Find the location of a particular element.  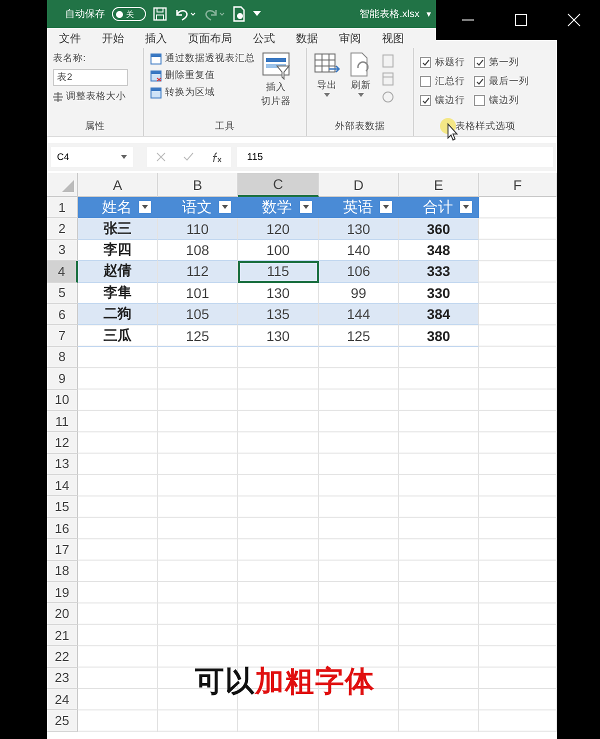

ribbon-tab: 页面布局 is located at coordinates (210, 38).